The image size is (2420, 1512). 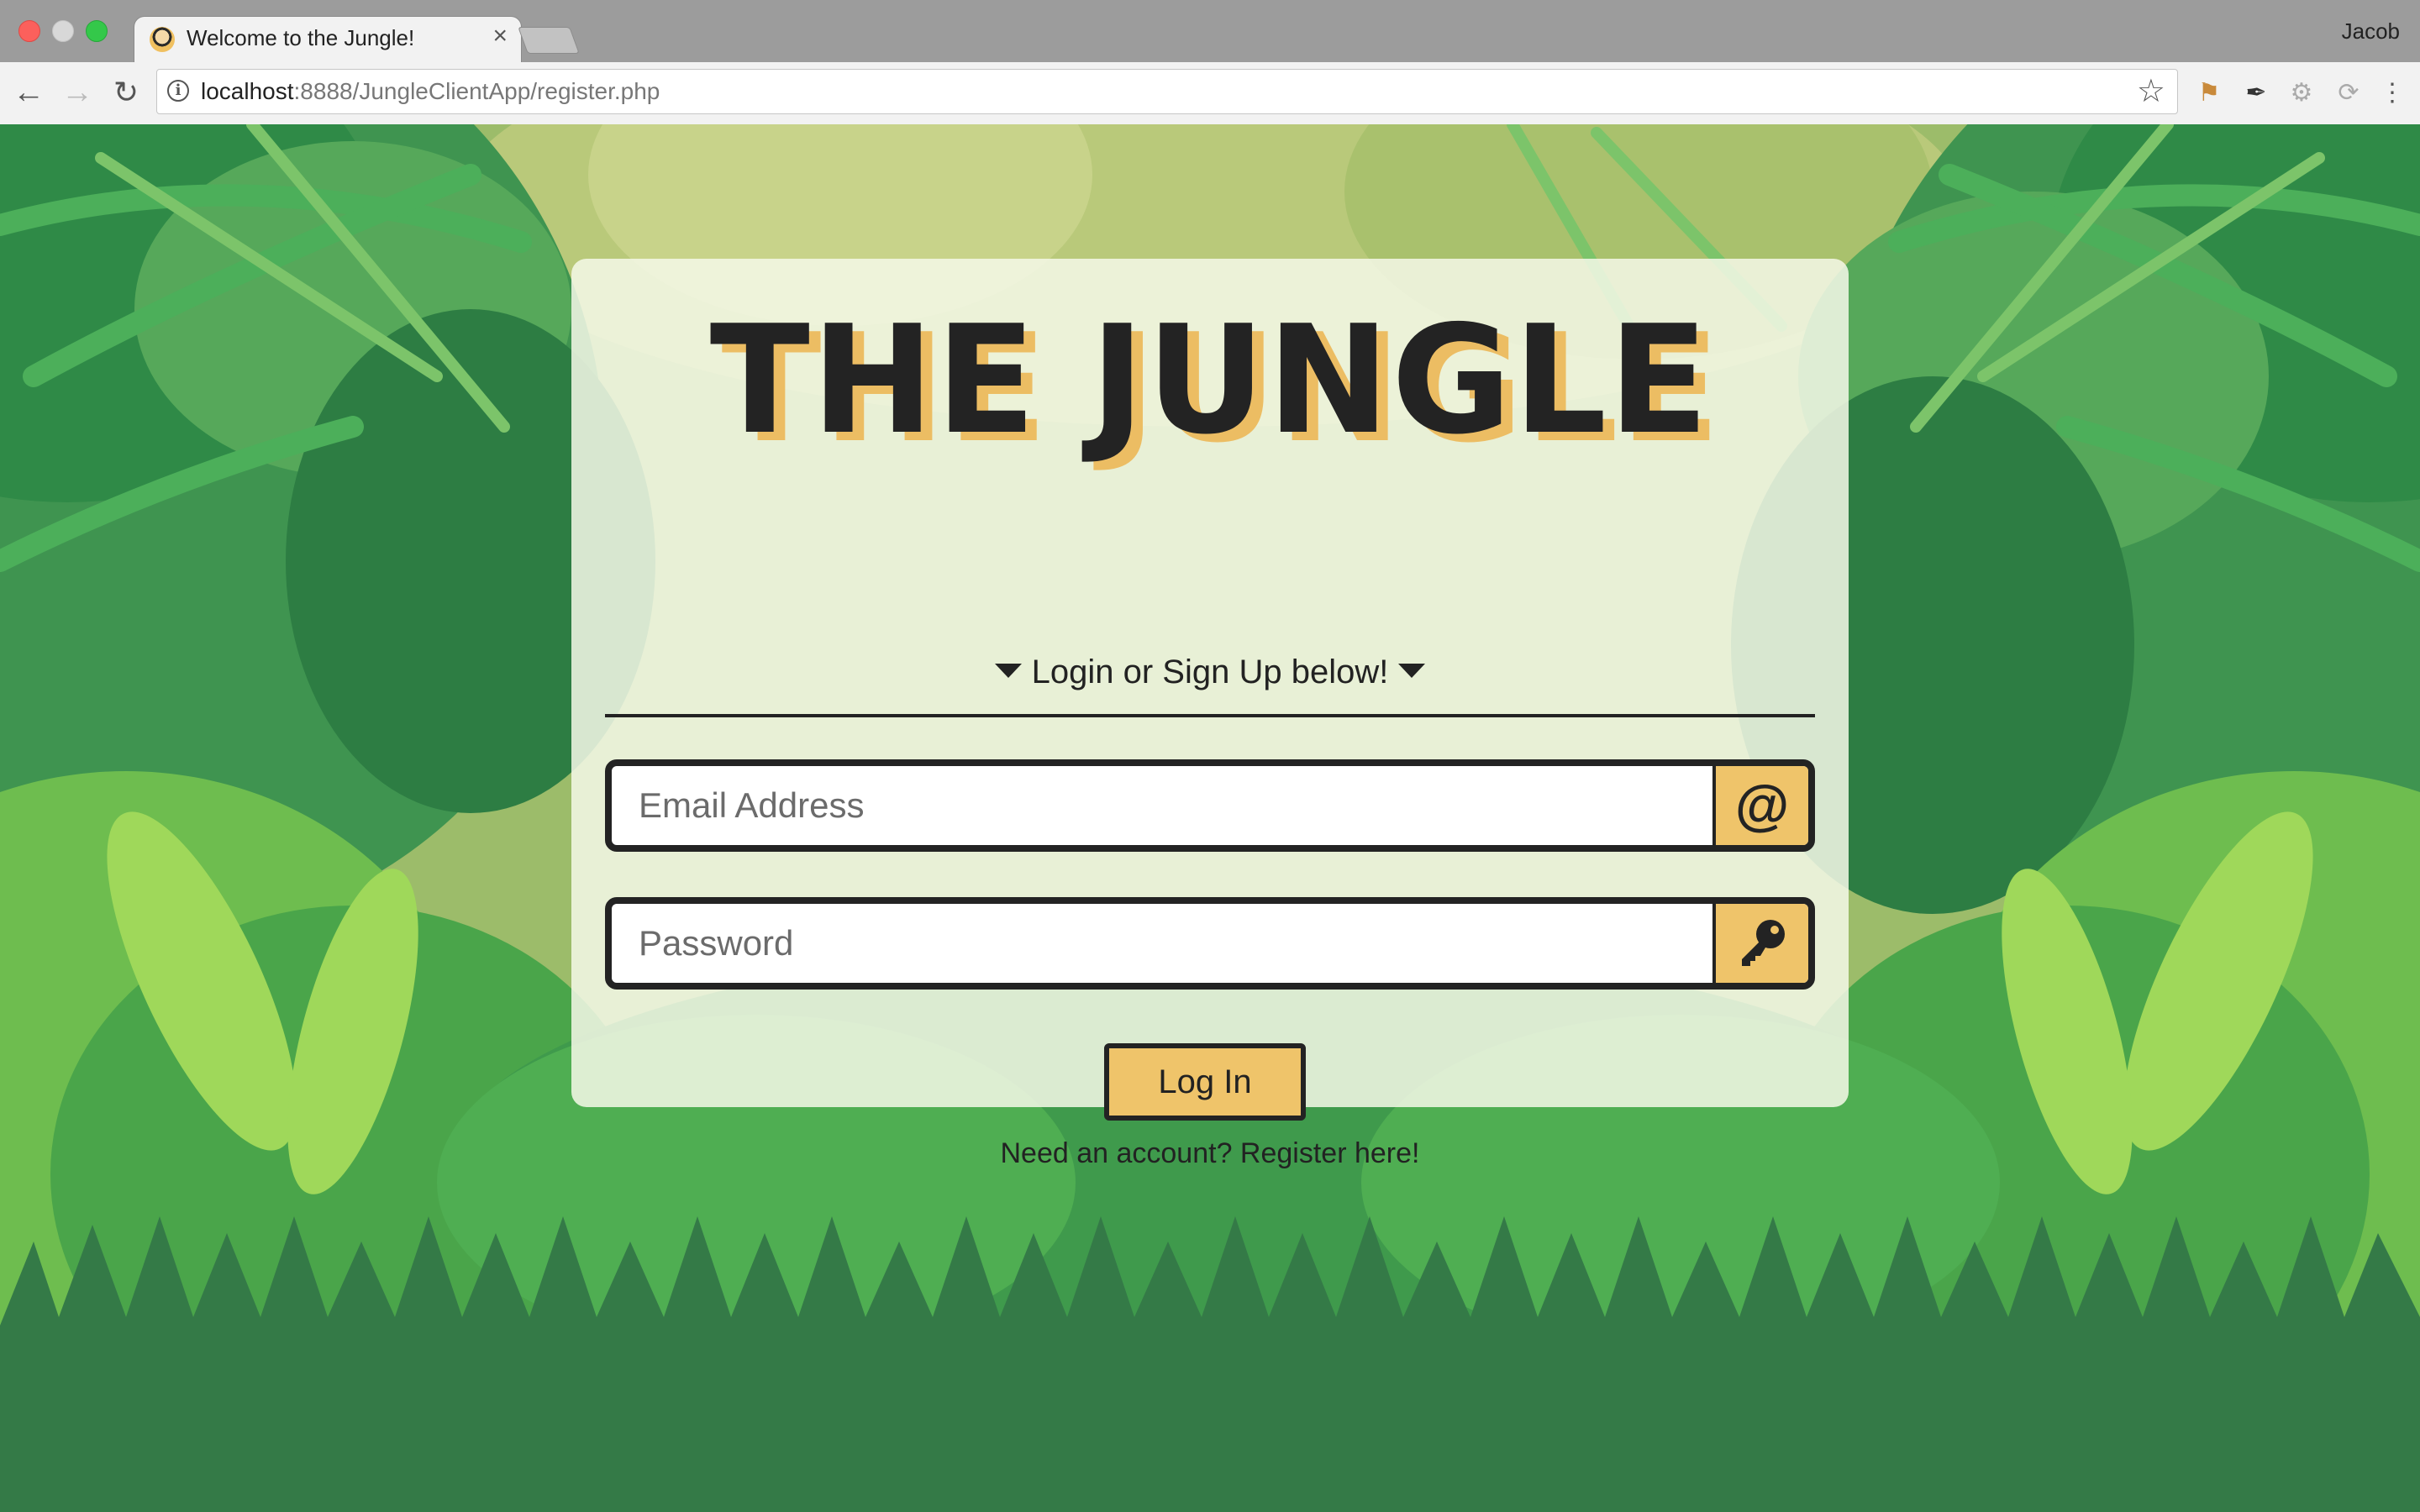 I want to click on register-link: Need an account? Register here!, so click(x=1210, y=1153).